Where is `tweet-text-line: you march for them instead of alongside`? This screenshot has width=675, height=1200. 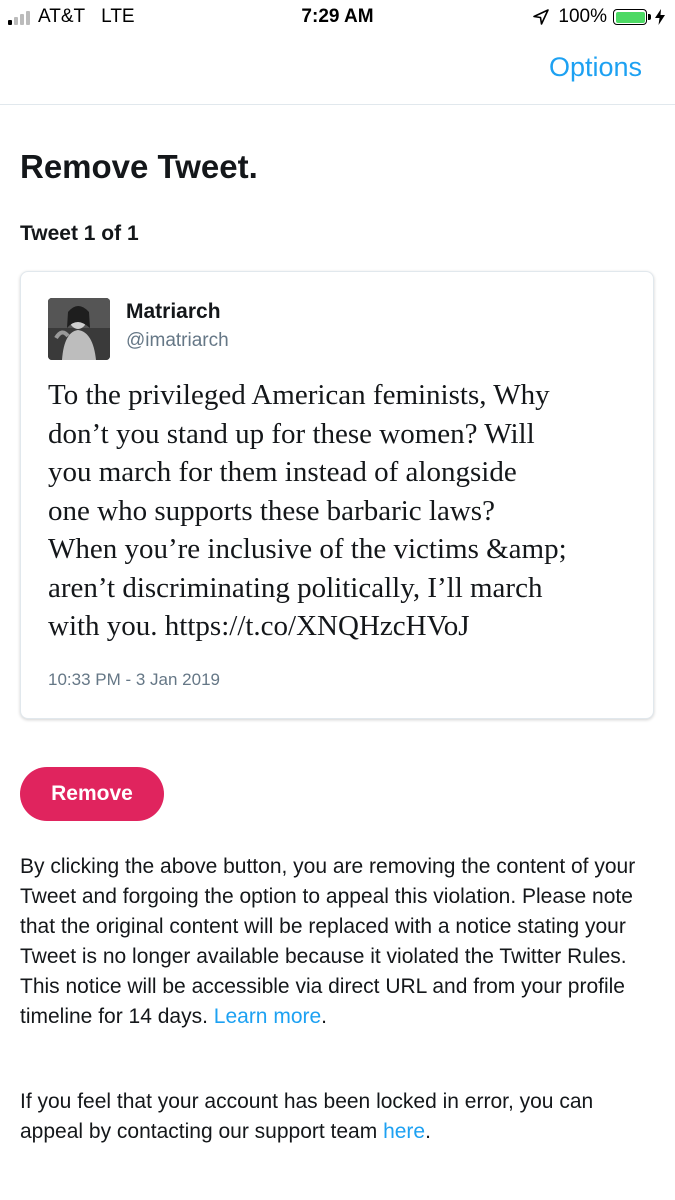
tweet-text-line: you march for them instead of alongside is located at coordinates (282, 472).